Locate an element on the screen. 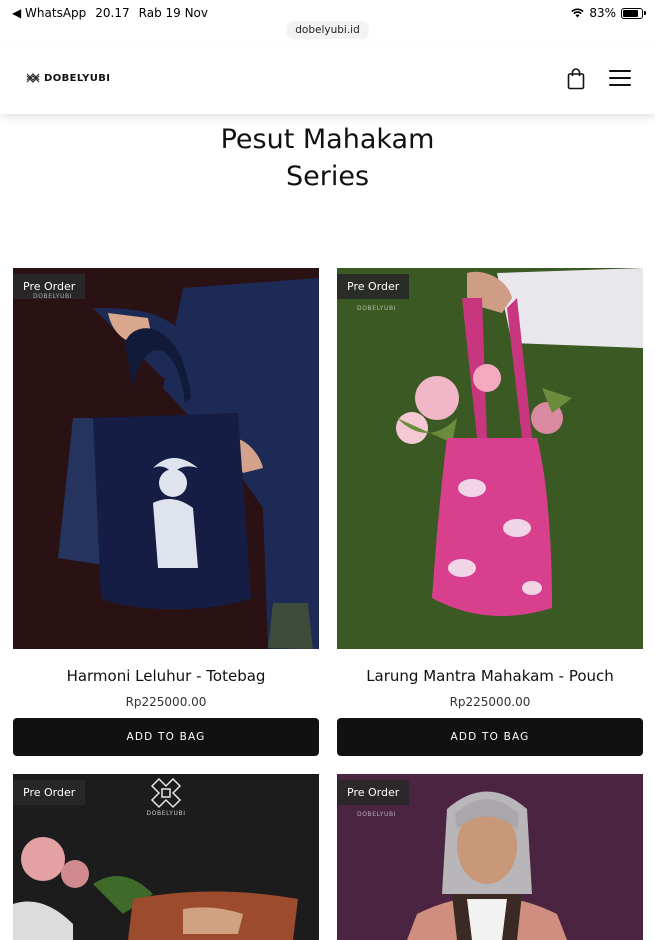  product-name: Larung Mantra Mahakam - Pouch is located at coordinates (490, 676).